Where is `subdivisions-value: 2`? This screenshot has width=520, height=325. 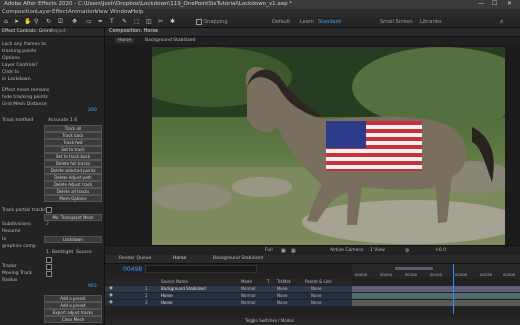
subdivisions-value: 2 is located at coordinates (47, 224).